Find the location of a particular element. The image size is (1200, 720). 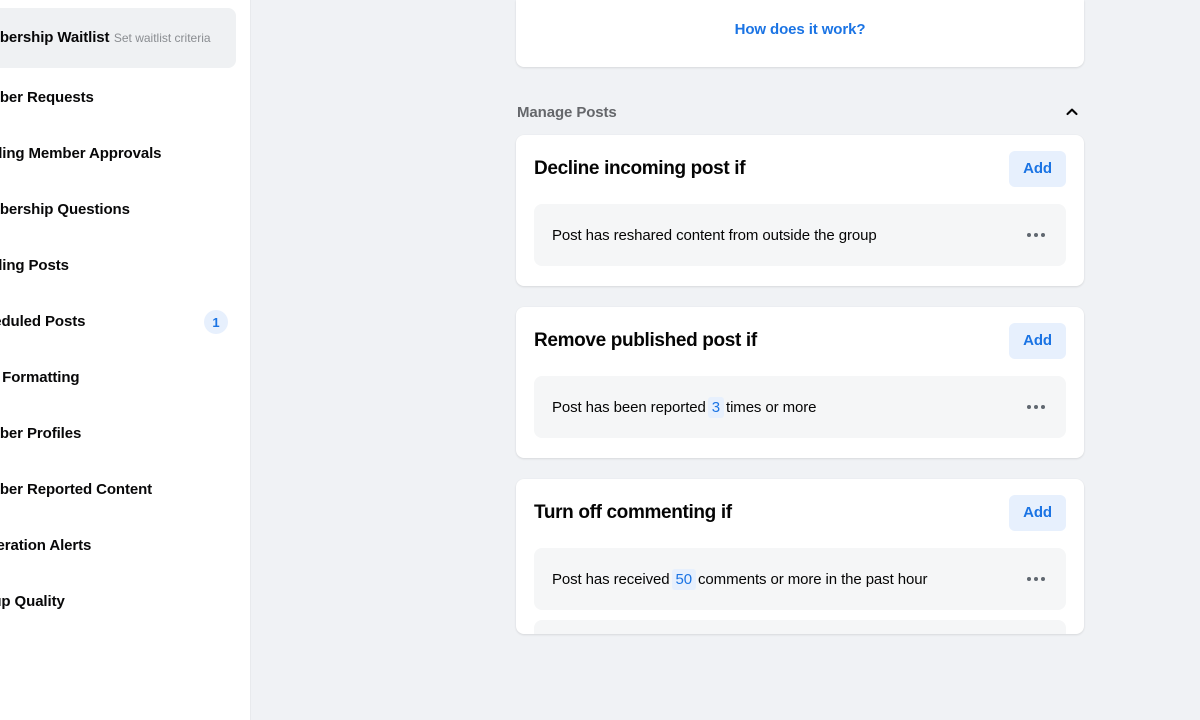

sidebar-item-member-profiles: Member Profiles is located at coordinates (118, 434).